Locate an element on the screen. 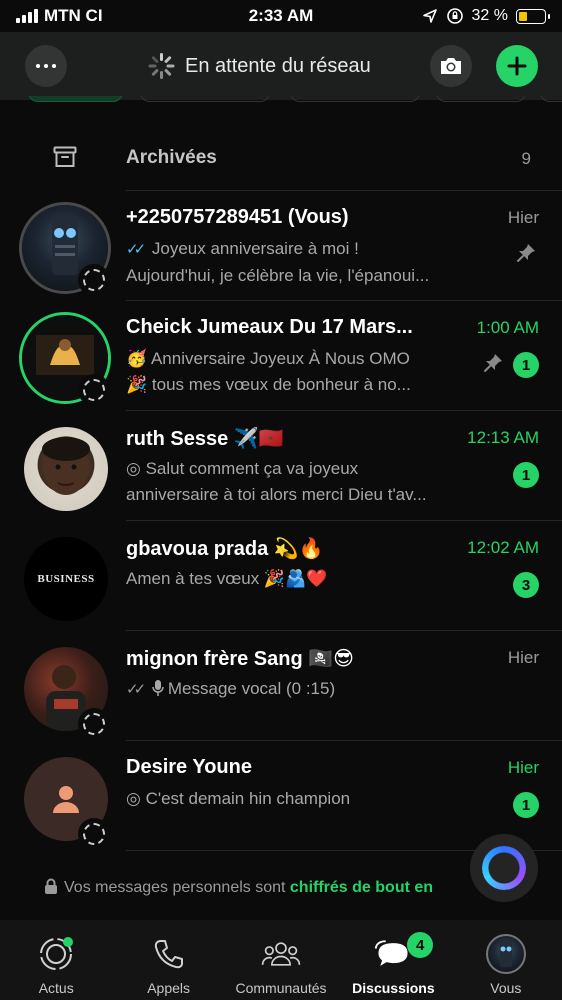 The image size is (562, 1000). preview-emoji: 🥳 is located at coordinates (137, 358).